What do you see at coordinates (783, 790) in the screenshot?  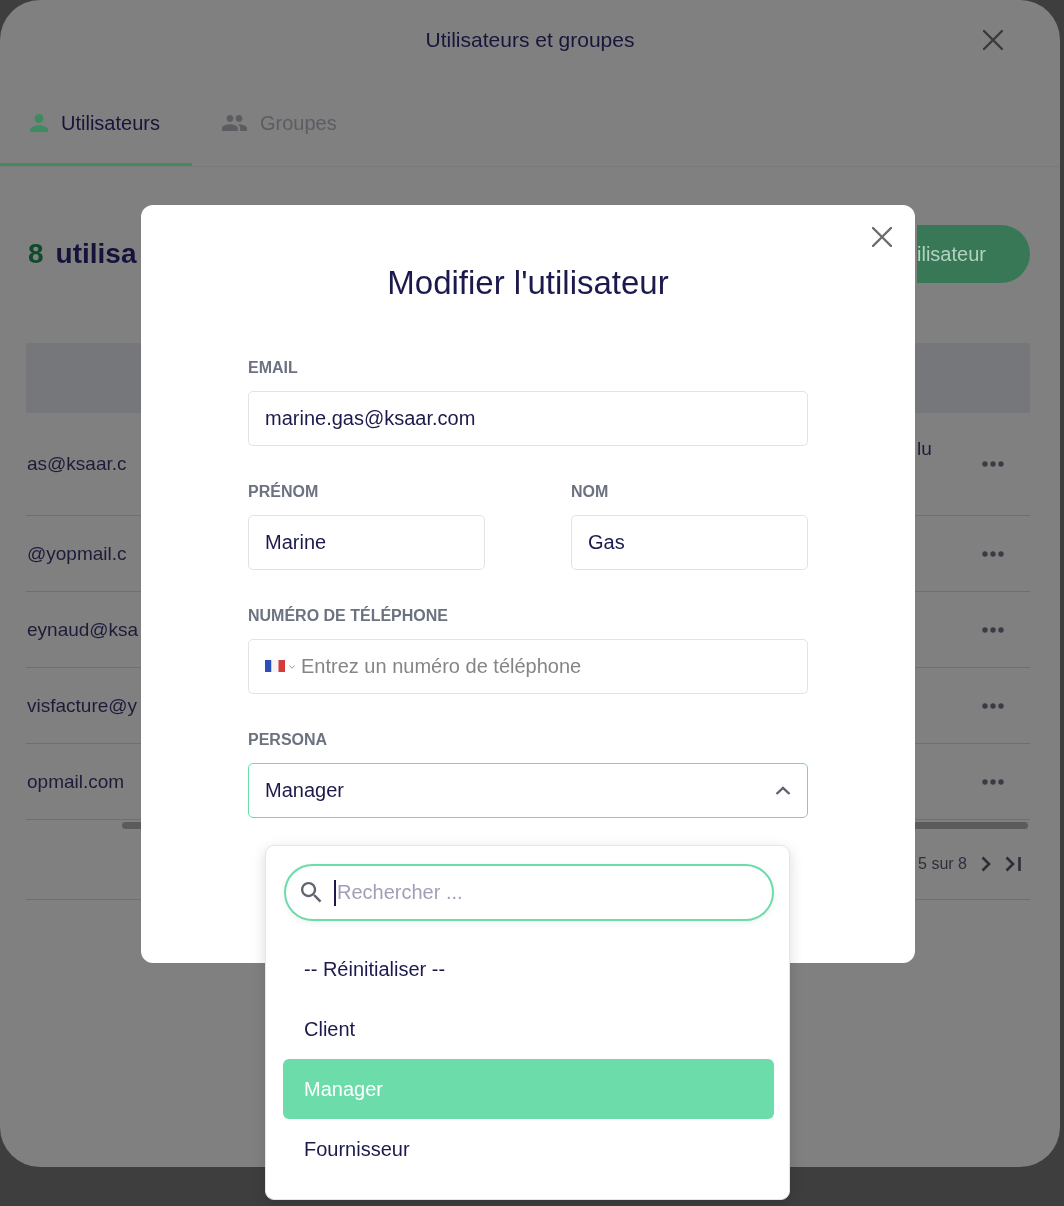 I see `chevron-up-icon` at bounding box center [783, 790].